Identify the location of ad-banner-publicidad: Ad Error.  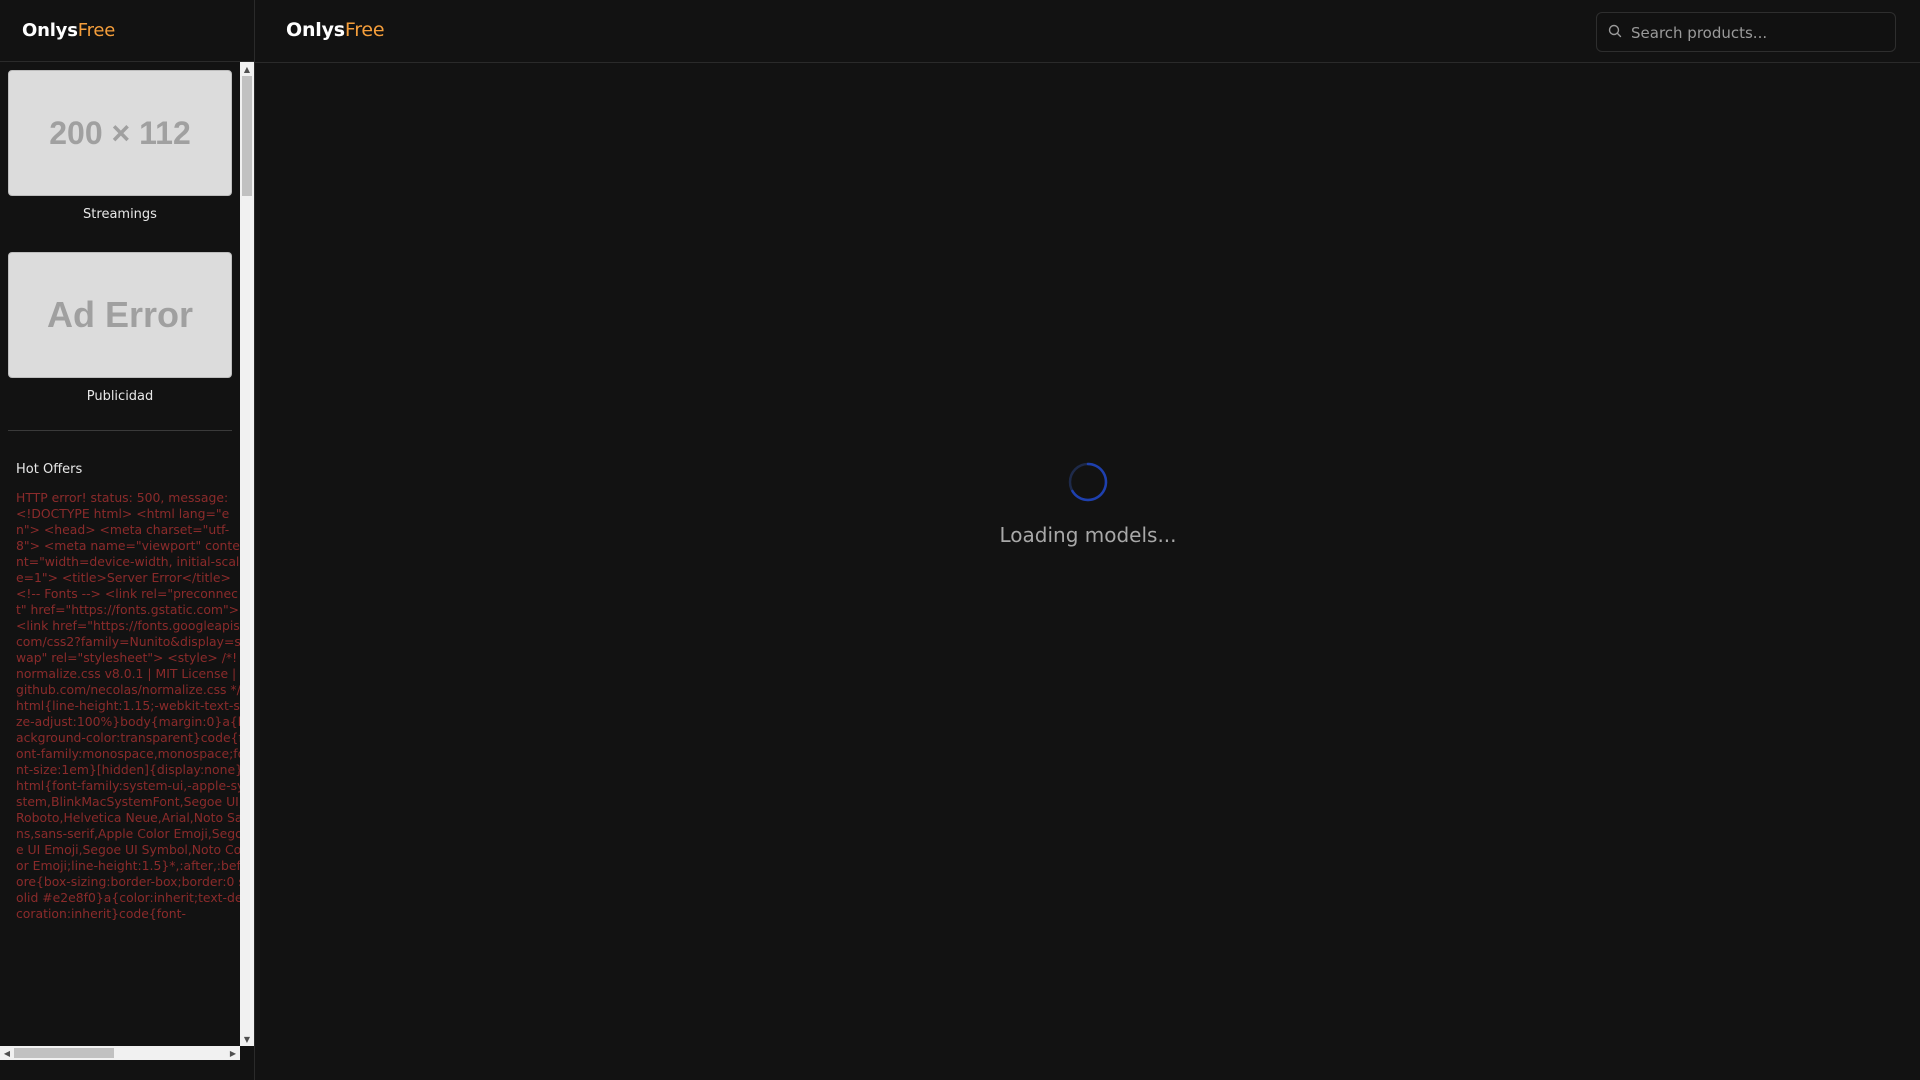
(120, 315).